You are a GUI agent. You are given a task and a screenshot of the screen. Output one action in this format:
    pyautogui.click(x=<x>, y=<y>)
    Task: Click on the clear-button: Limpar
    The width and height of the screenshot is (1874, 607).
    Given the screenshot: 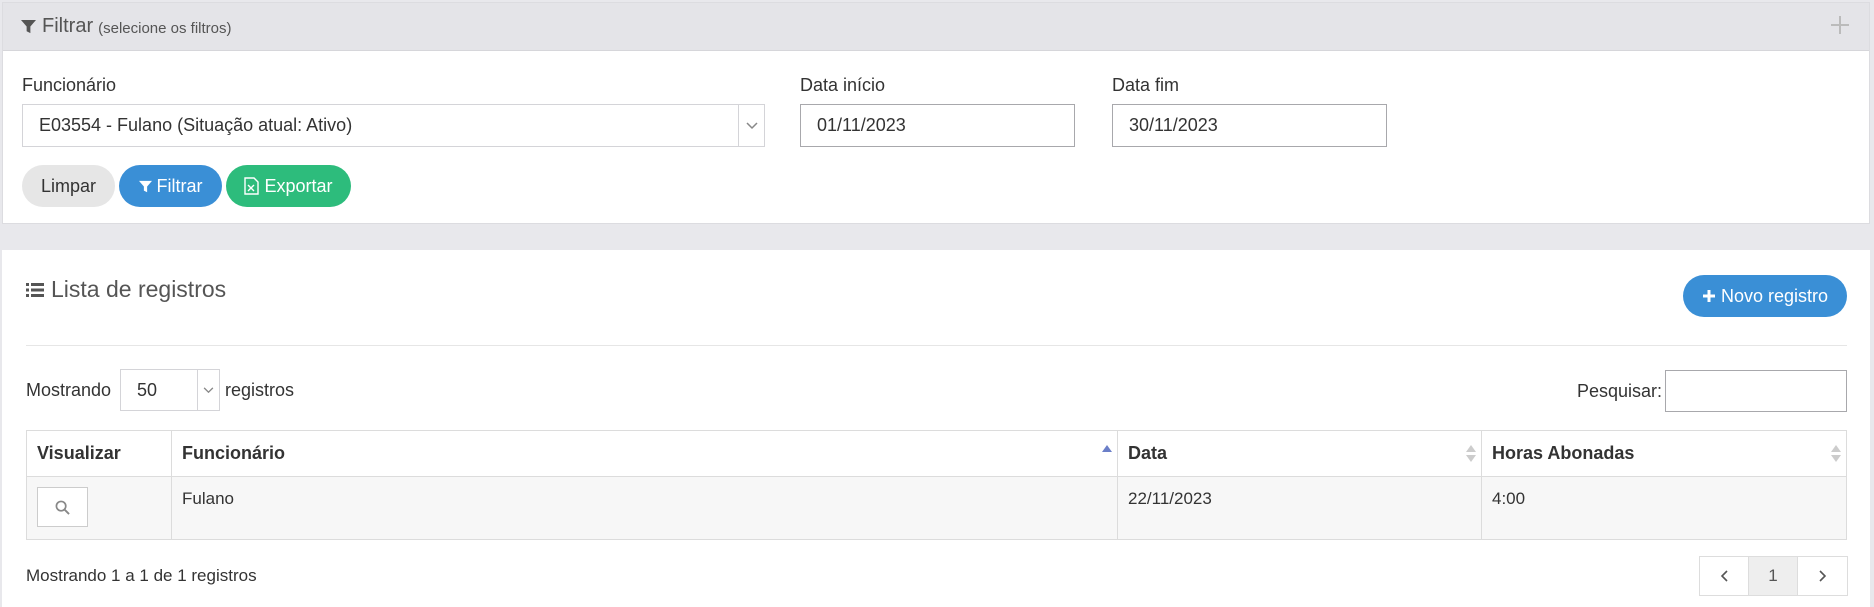 What is the action you would take?
    pyautogui.click(x=68, y=186)
    